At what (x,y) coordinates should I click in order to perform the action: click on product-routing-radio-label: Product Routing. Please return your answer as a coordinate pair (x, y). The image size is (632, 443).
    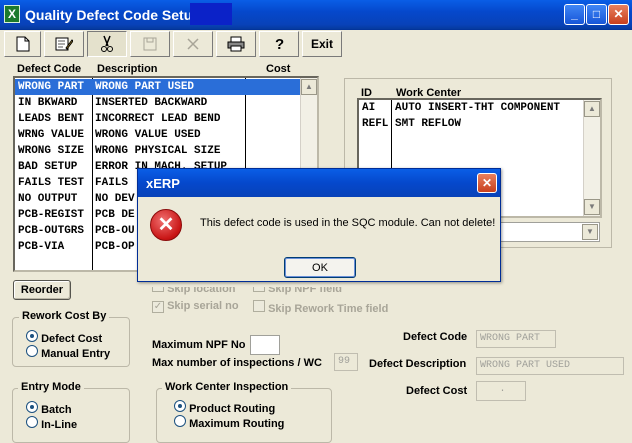
    Looking at the image, I should click on (232, 409).